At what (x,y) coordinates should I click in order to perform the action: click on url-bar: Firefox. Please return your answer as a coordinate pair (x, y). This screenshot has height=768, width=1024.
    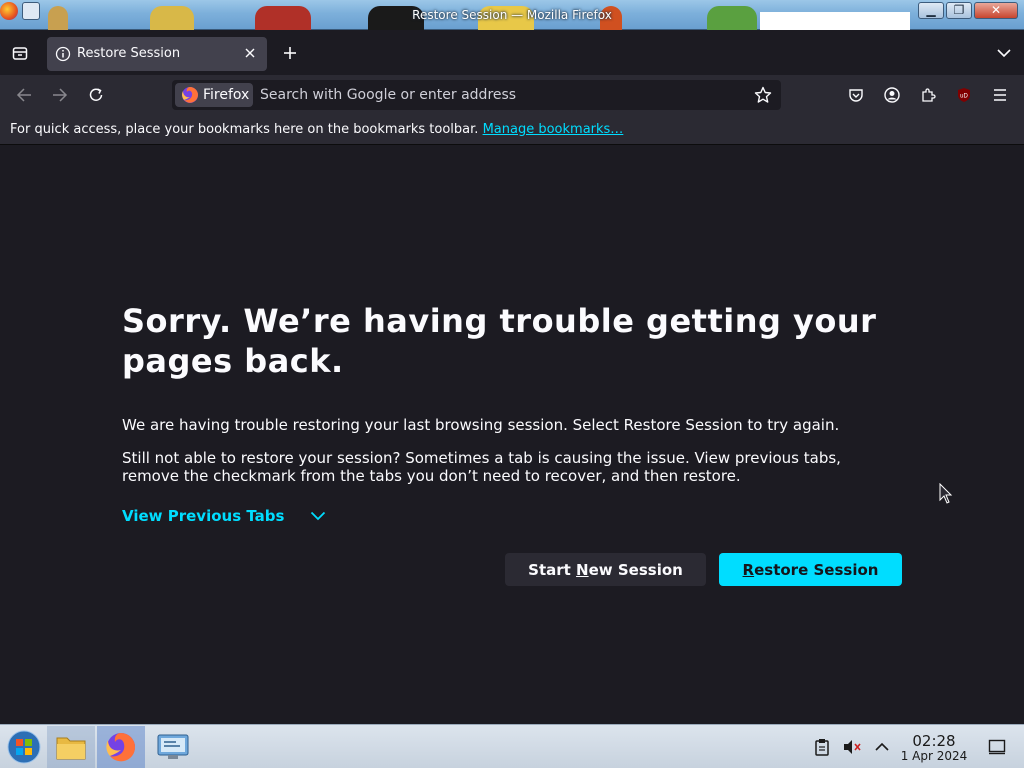
    Looking at the image, I should click on (476, 95).